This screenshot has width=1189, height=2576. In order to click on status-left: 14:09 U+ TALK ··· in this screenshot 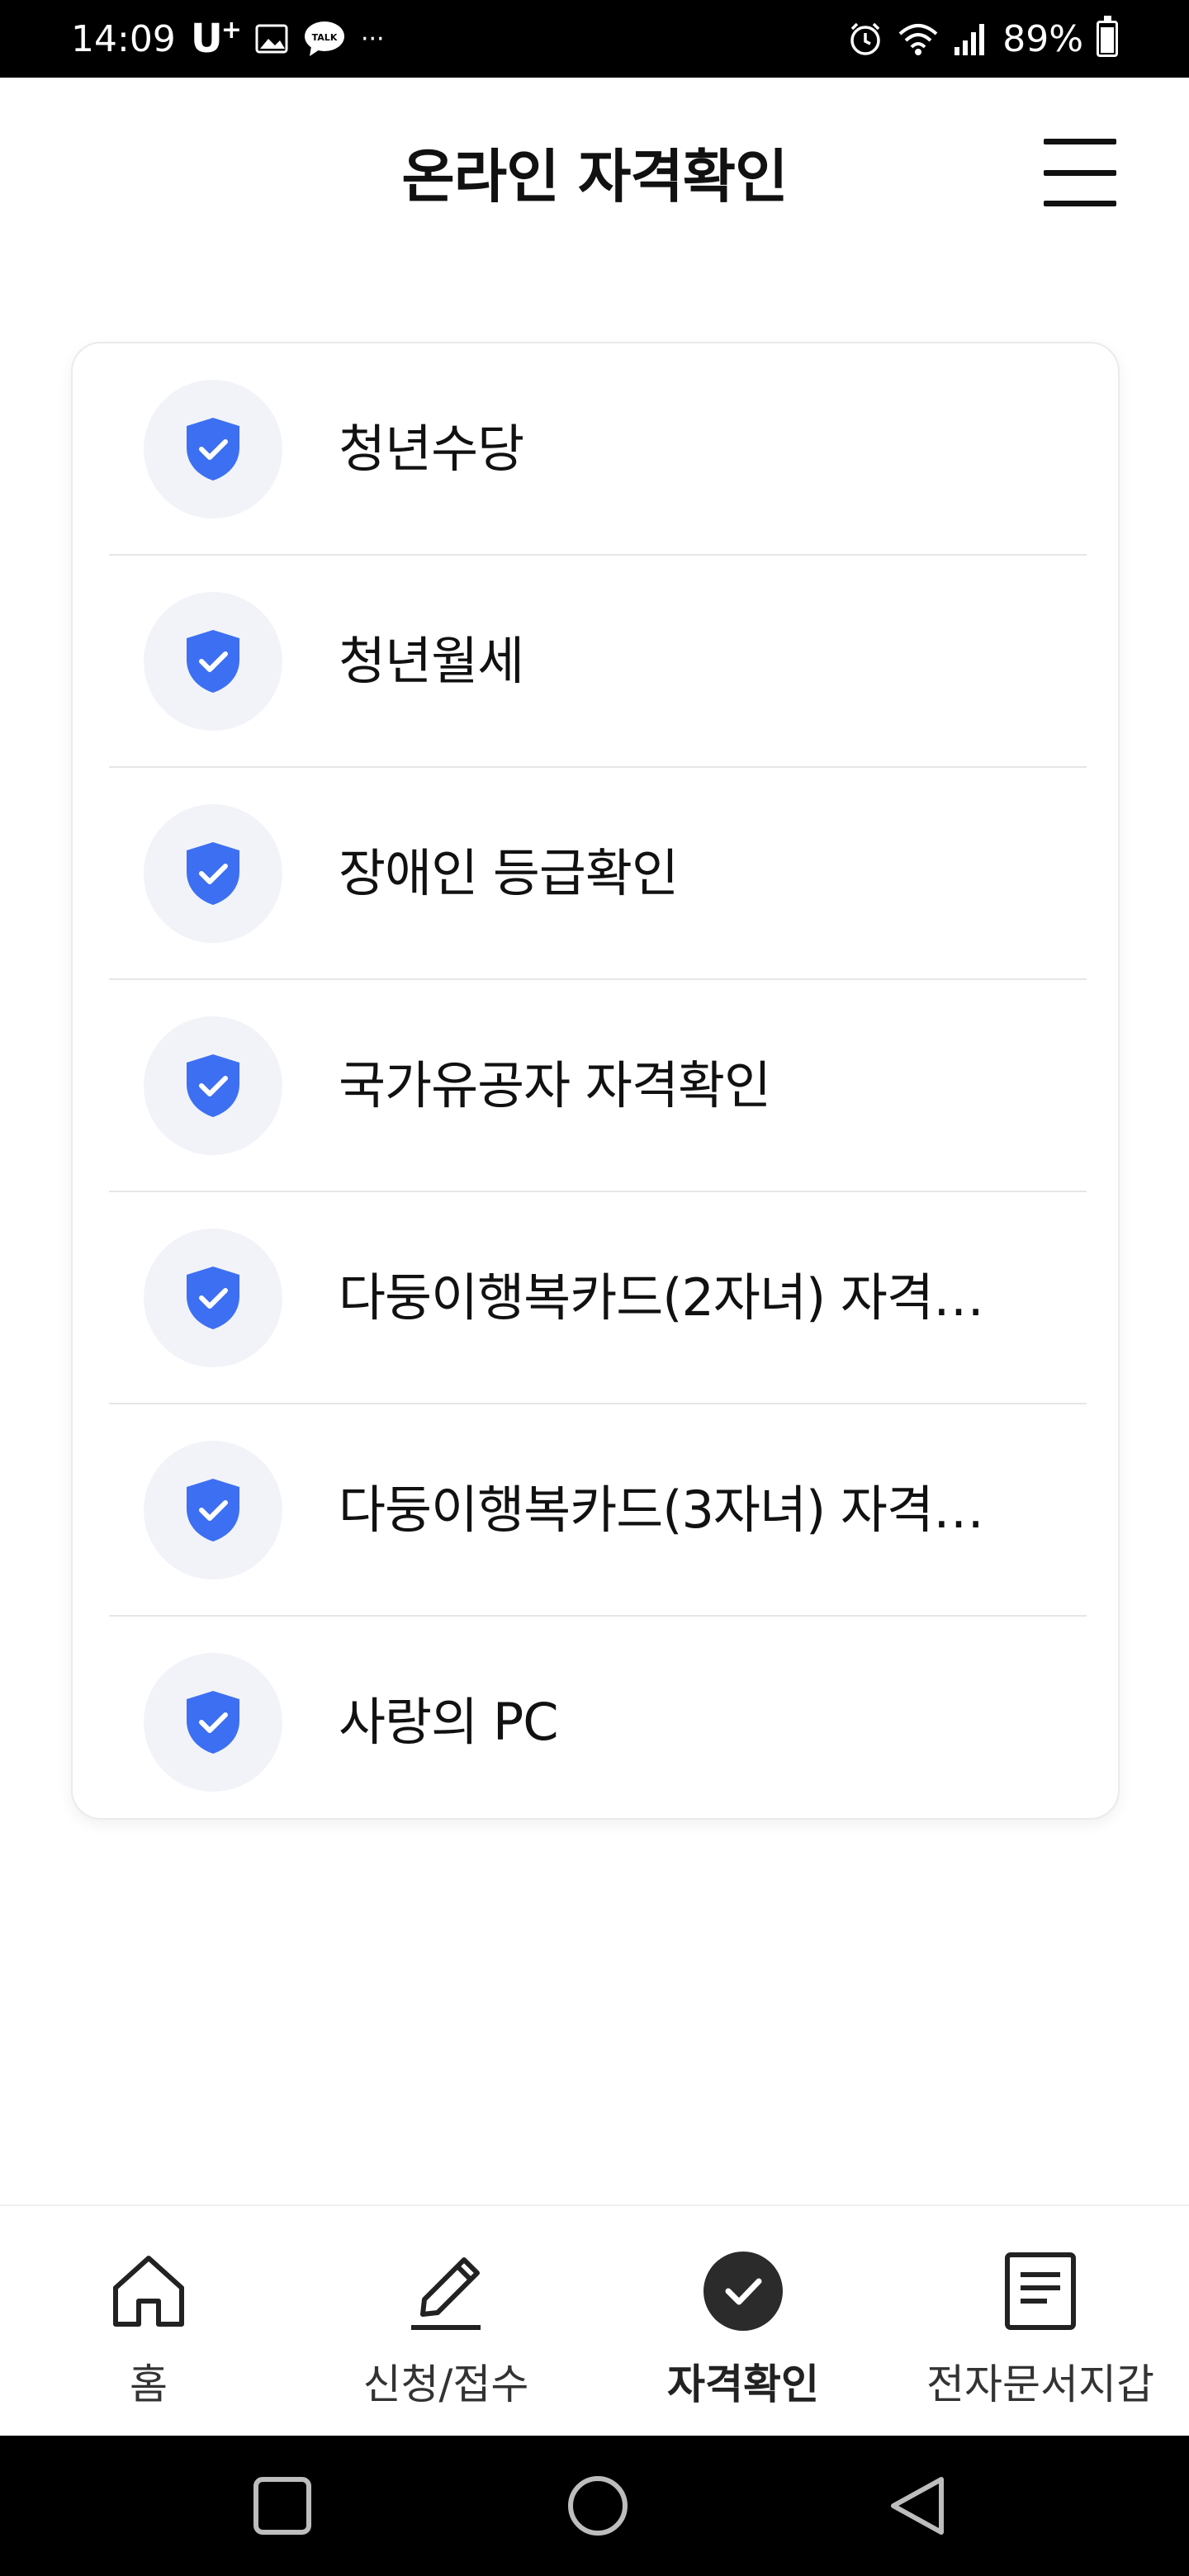, I will do `click(228, 39)`.